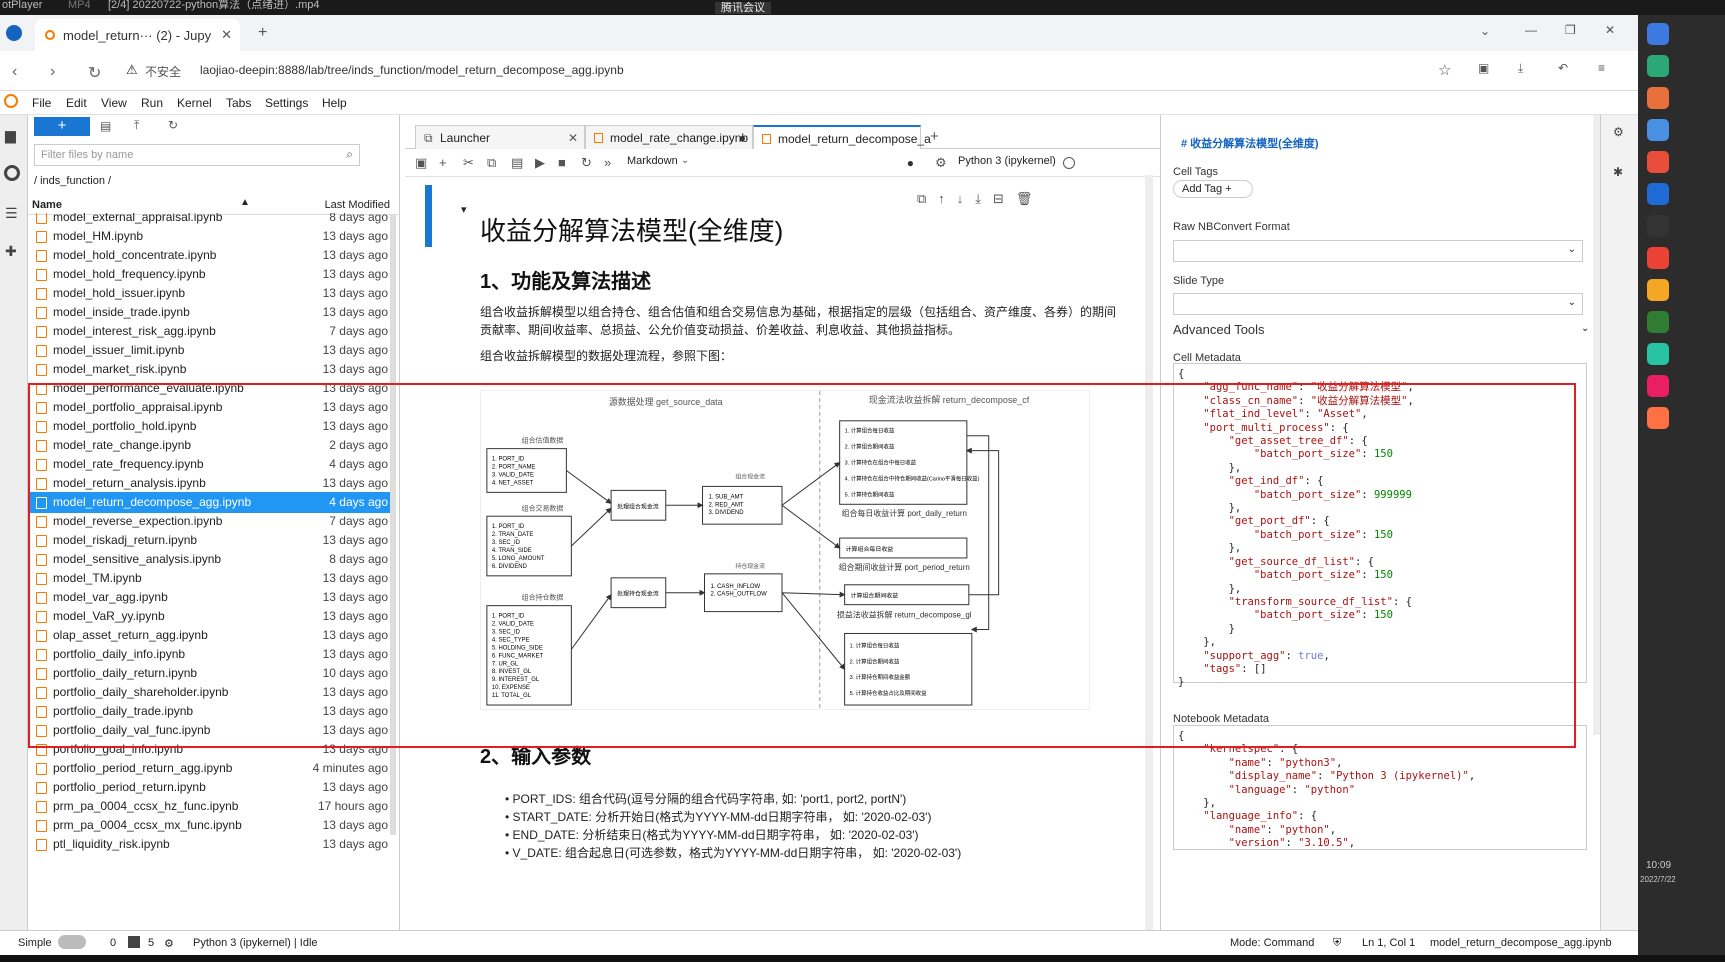 This screenshot has height=962, width=1725. What do you see at coordinates (1378, 304) in the screenshot?
I see `slide-type-select: ⌄` at bounding box center [1378, 304].